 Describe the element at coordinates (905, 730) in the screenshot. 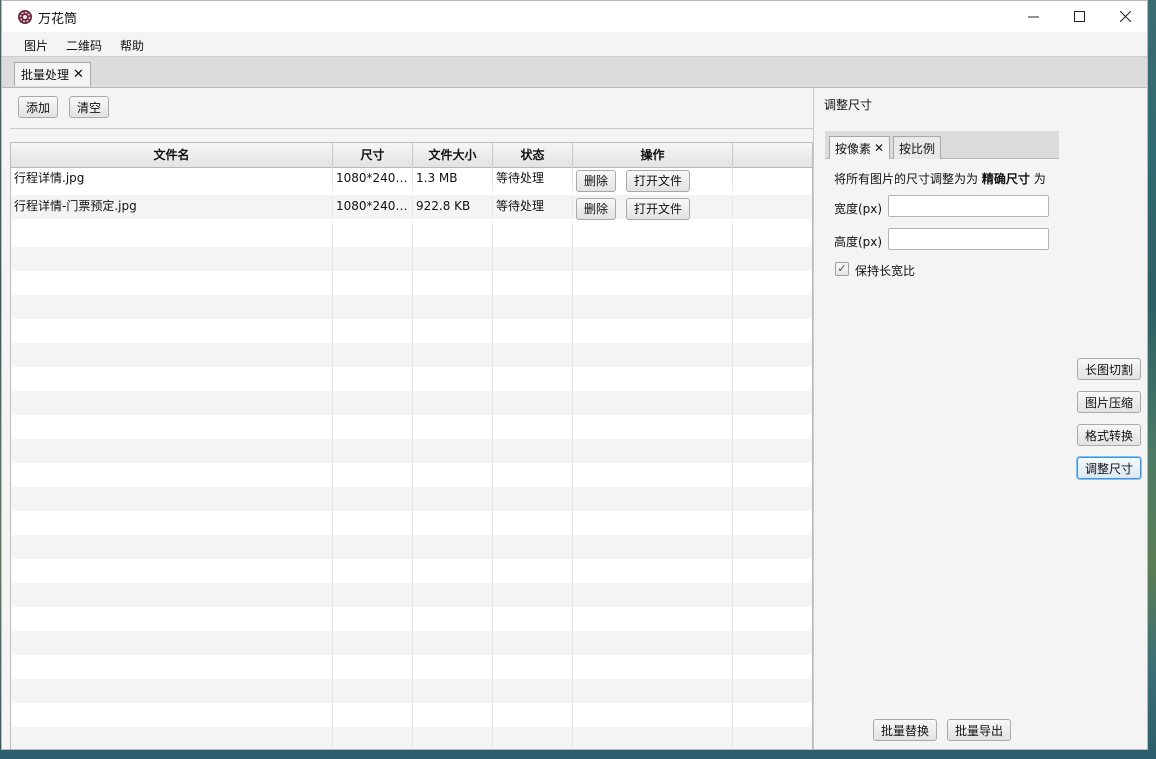

I see `batch-replace-button: 批量替换` at that location.